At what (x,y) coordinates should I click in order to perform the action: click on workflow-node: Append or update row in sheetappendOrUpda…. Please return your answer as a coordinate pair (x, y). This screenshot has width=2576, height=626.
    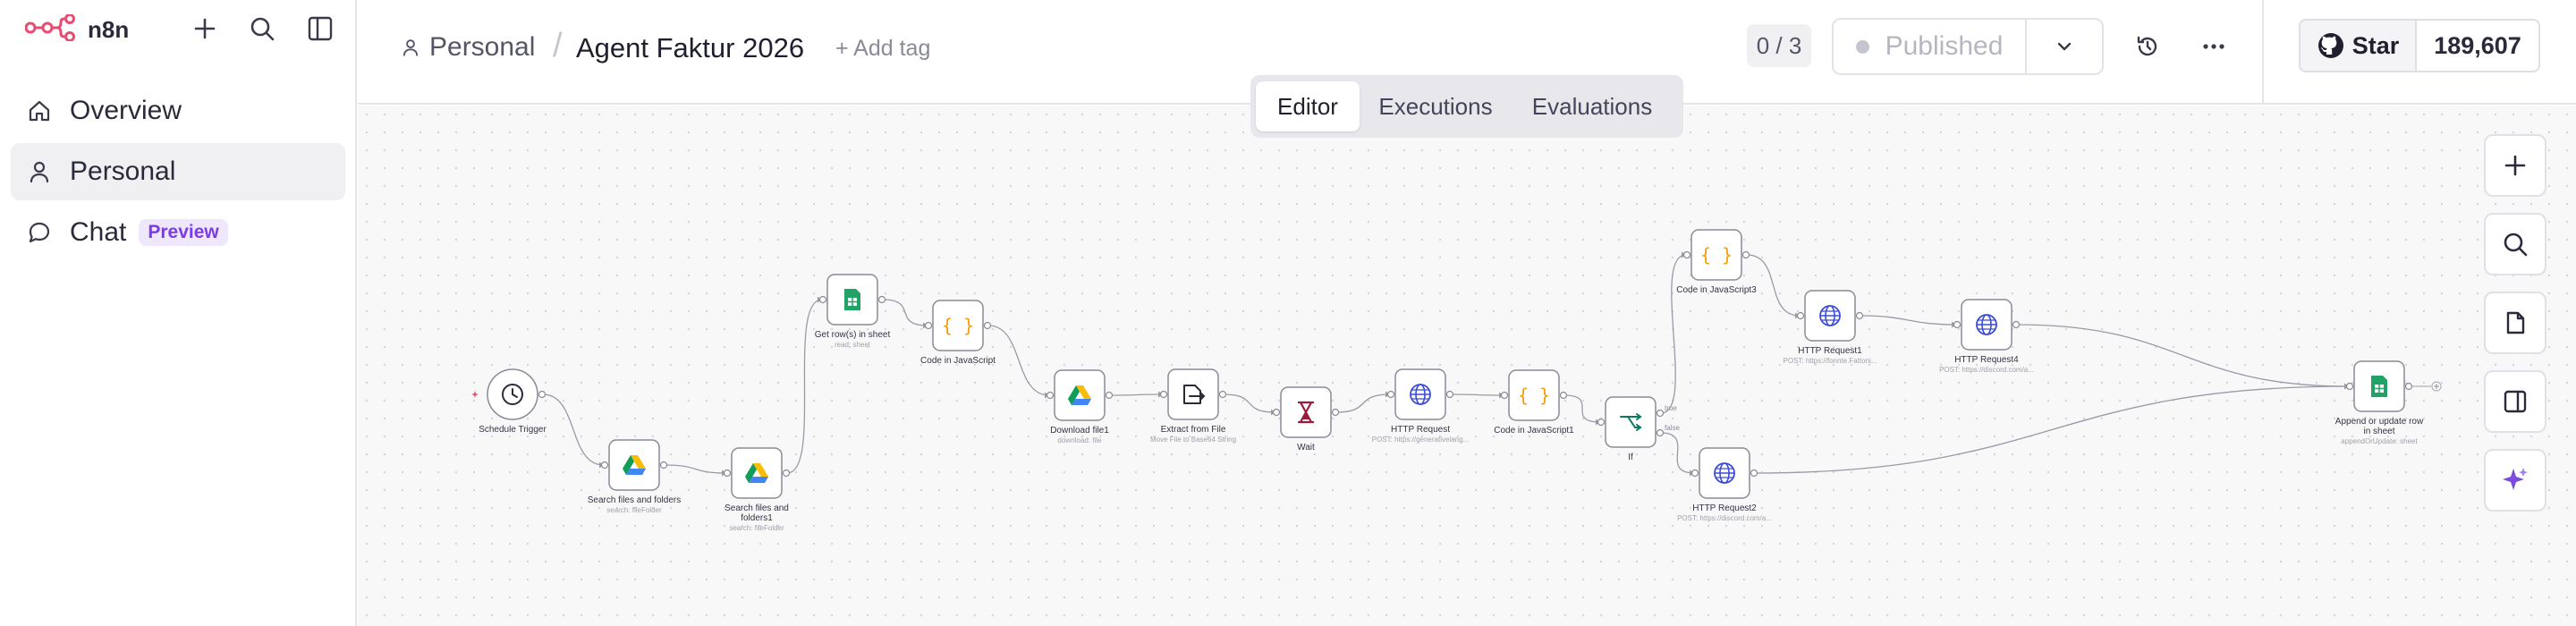
    Looking at the image, I should click on (2388, 403).